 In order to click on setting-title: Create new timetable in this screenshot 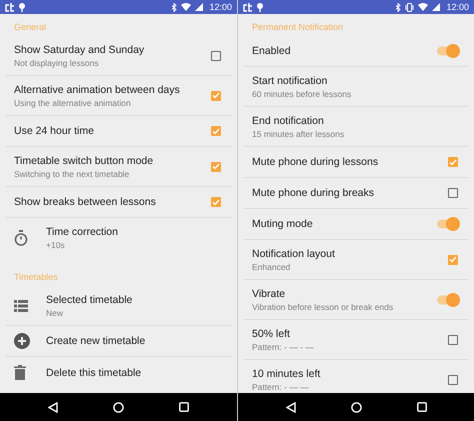, I will do `click(96, 341)`.